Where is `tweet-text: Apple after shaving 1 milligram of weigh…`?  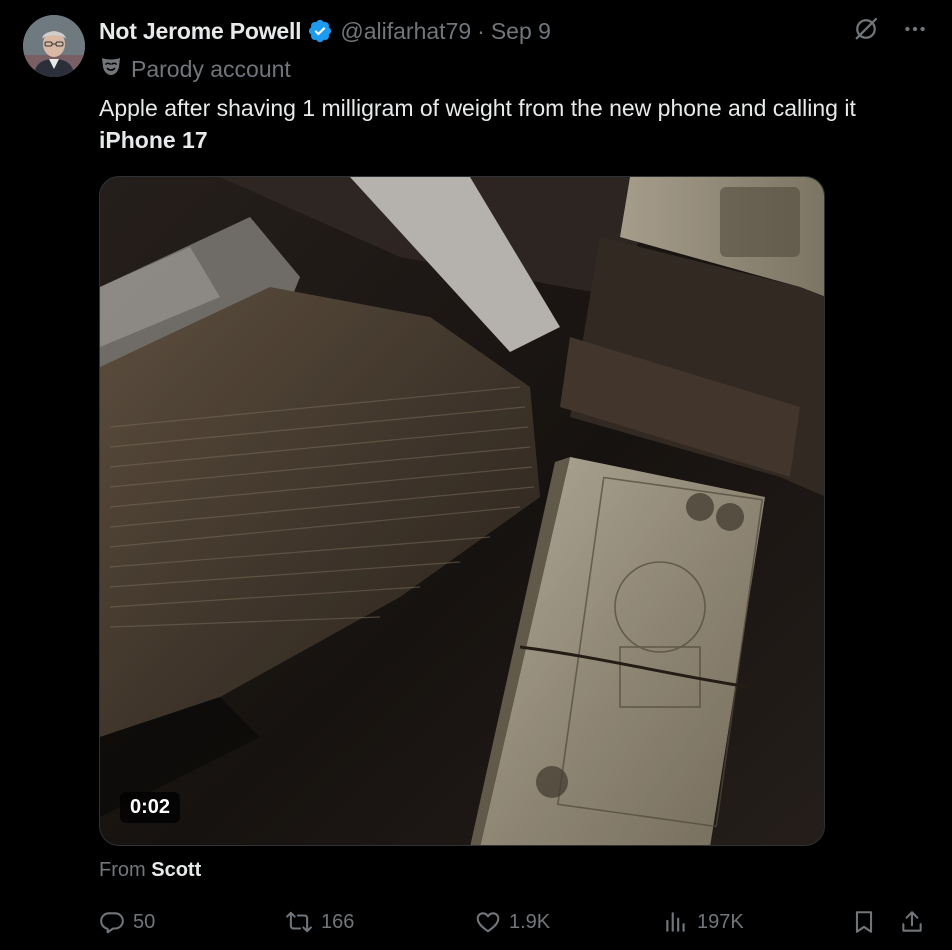 tweet-text: Apple after shaving 1 milligram of weigh… is located at coordinates (514, 124).